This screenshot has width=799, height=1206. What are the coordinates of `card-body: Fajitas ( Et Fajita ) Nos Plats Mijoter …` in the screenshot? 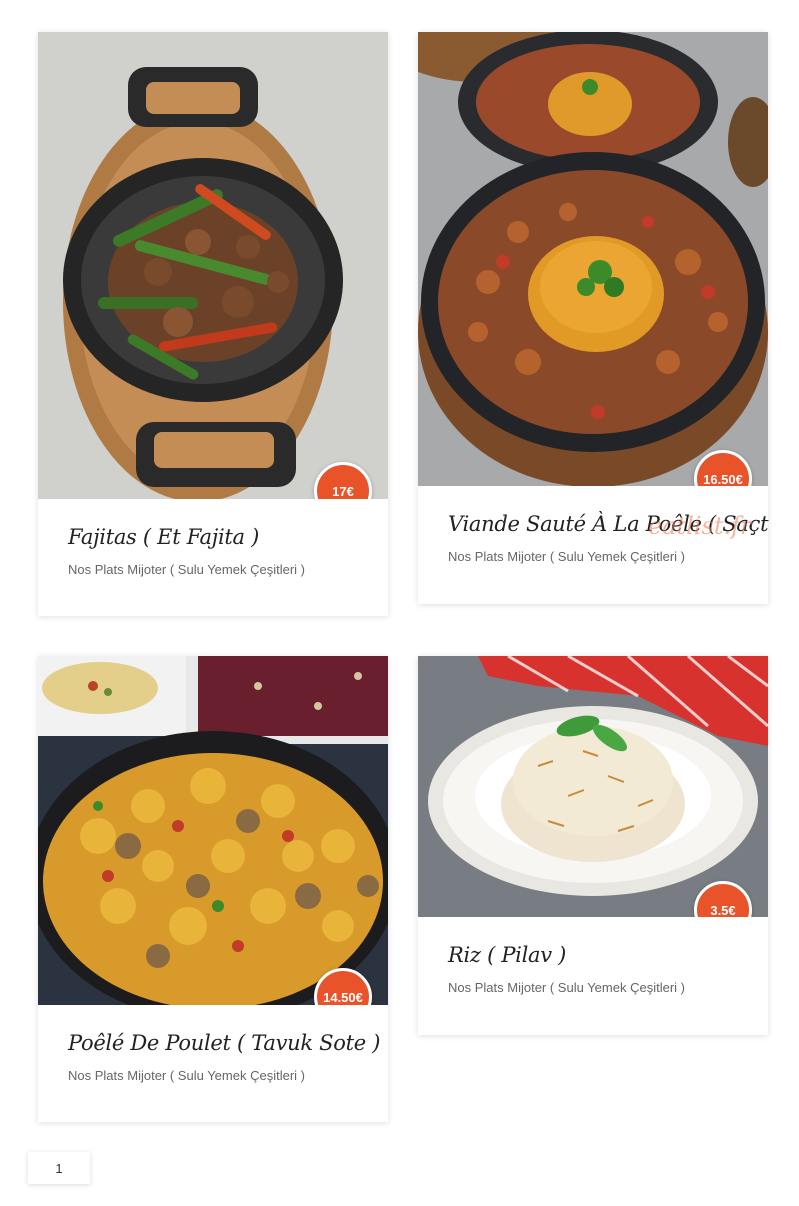 It's located at (213, 538).